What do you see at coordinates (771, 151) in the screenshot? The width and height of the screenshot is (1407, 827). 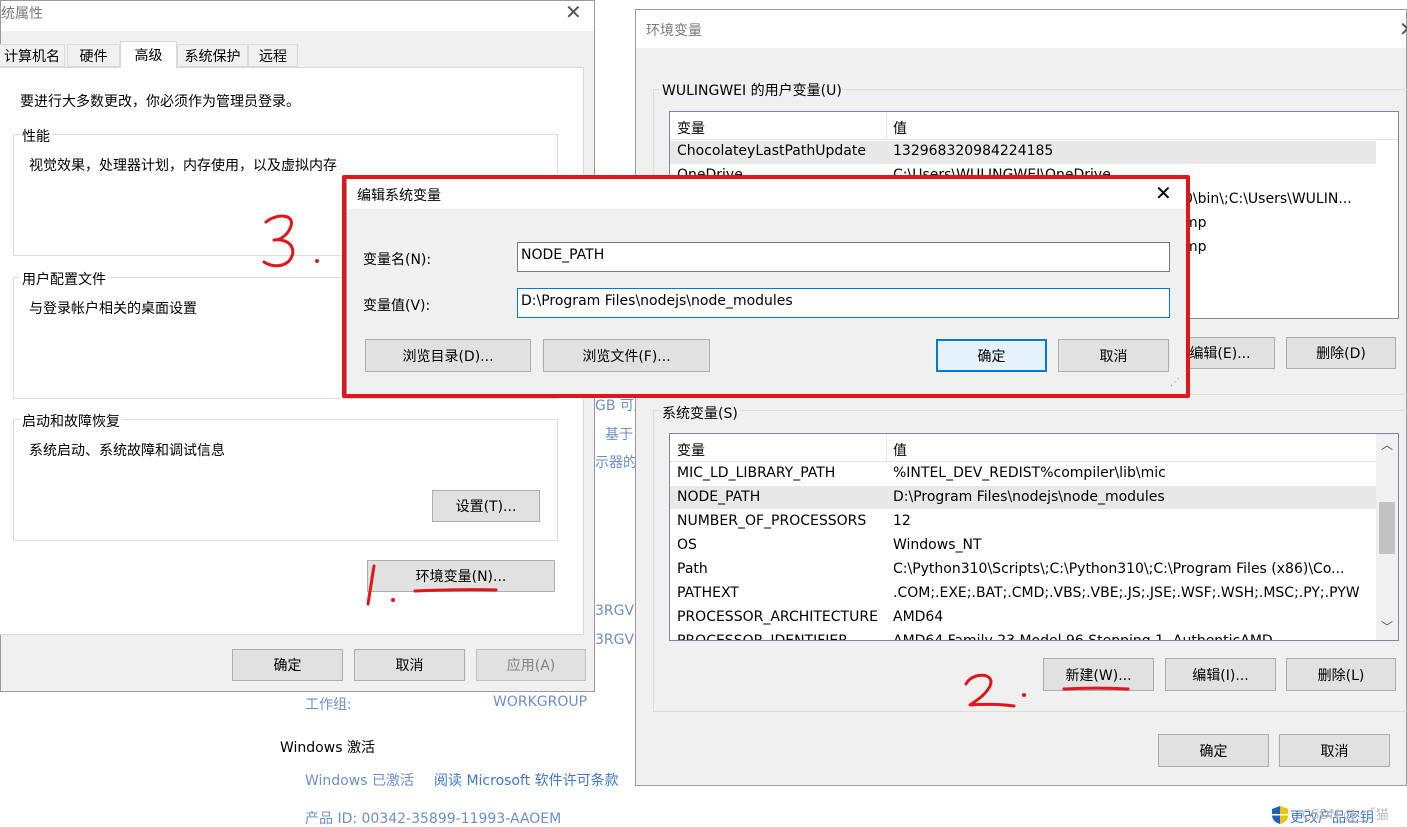 I see `user-var-name: ChocolateyLastPathUpdate` at bounding box center [771, 151].